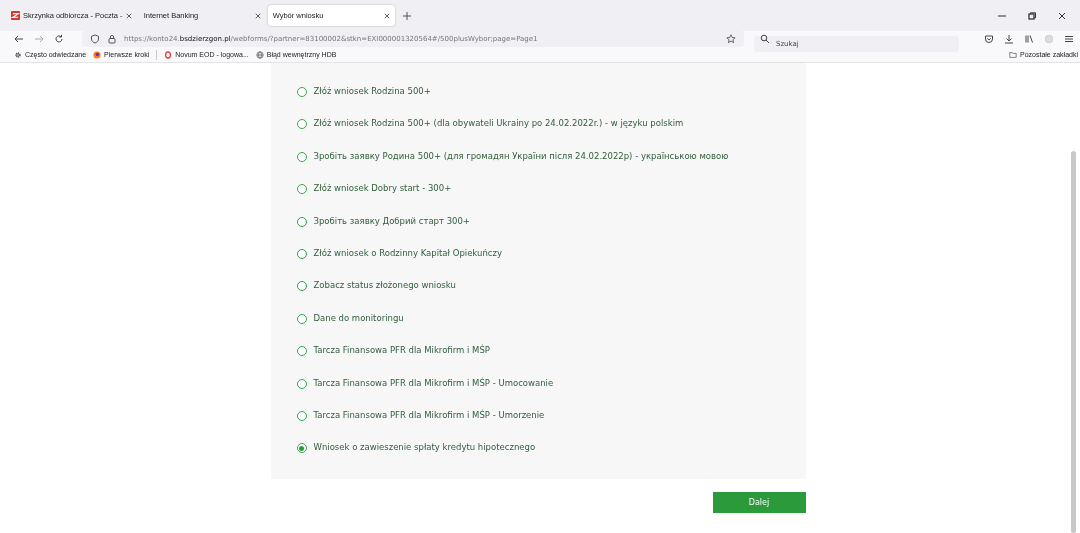 This screenshot has width=1080, height=533. What do you see at coordinates (538, 102) in the screenshot?
I see `radio-option: Złóż wniosek Rodzina 500+` at bounding box center [538, 102].